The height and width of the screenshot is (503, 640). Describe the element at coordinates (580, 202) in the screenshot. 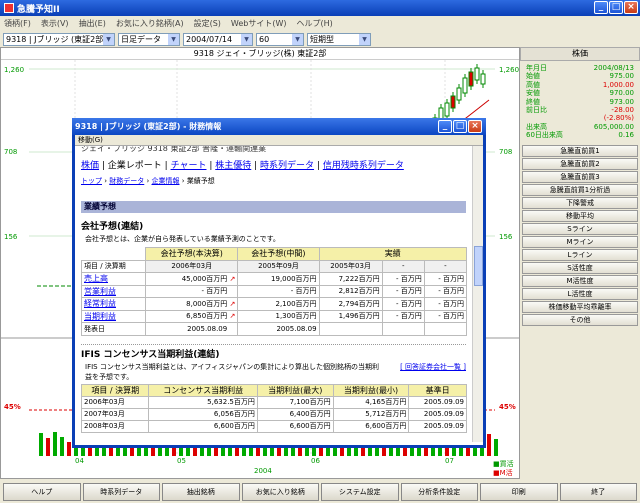

I see `indicator-button: 下降警戒` at that location.